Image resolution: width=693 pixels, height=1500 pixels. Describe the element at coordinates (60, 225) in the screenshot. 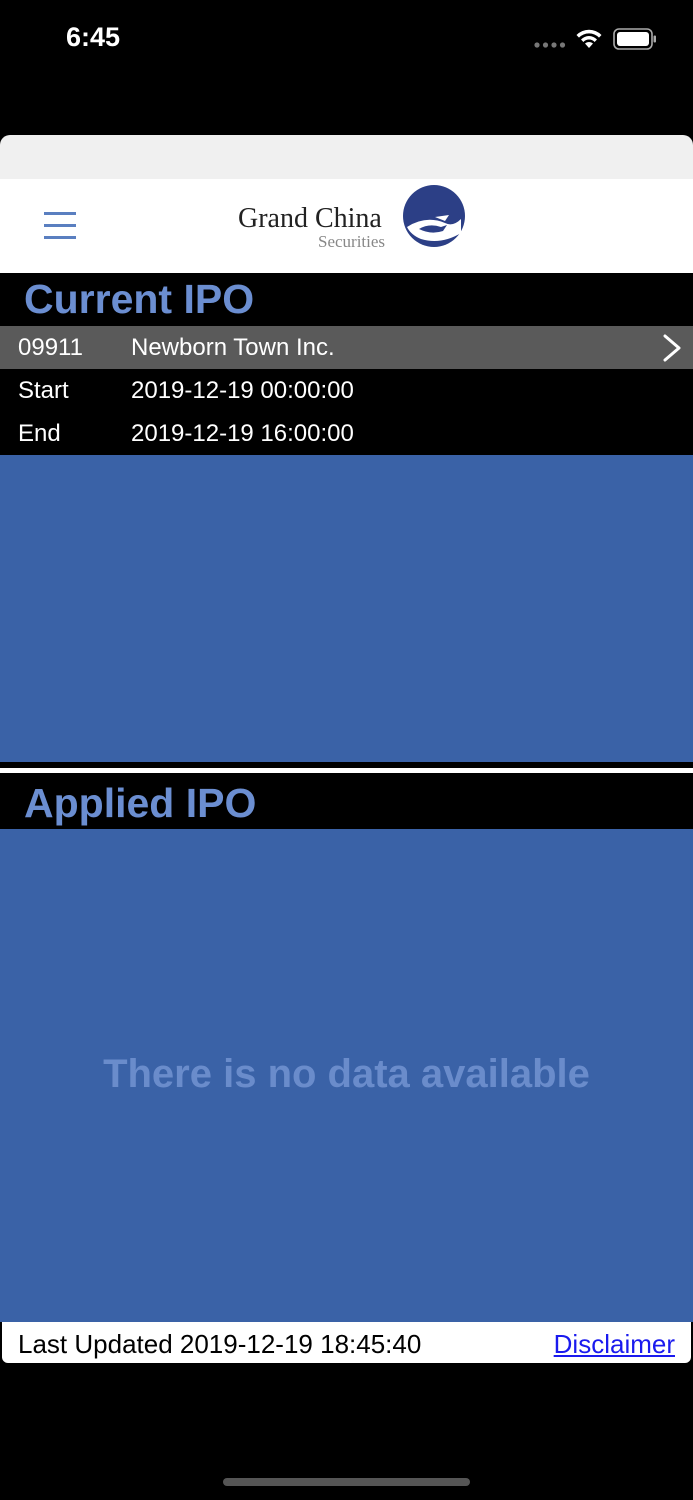

I see `hamburger-menu-icon` at that location.